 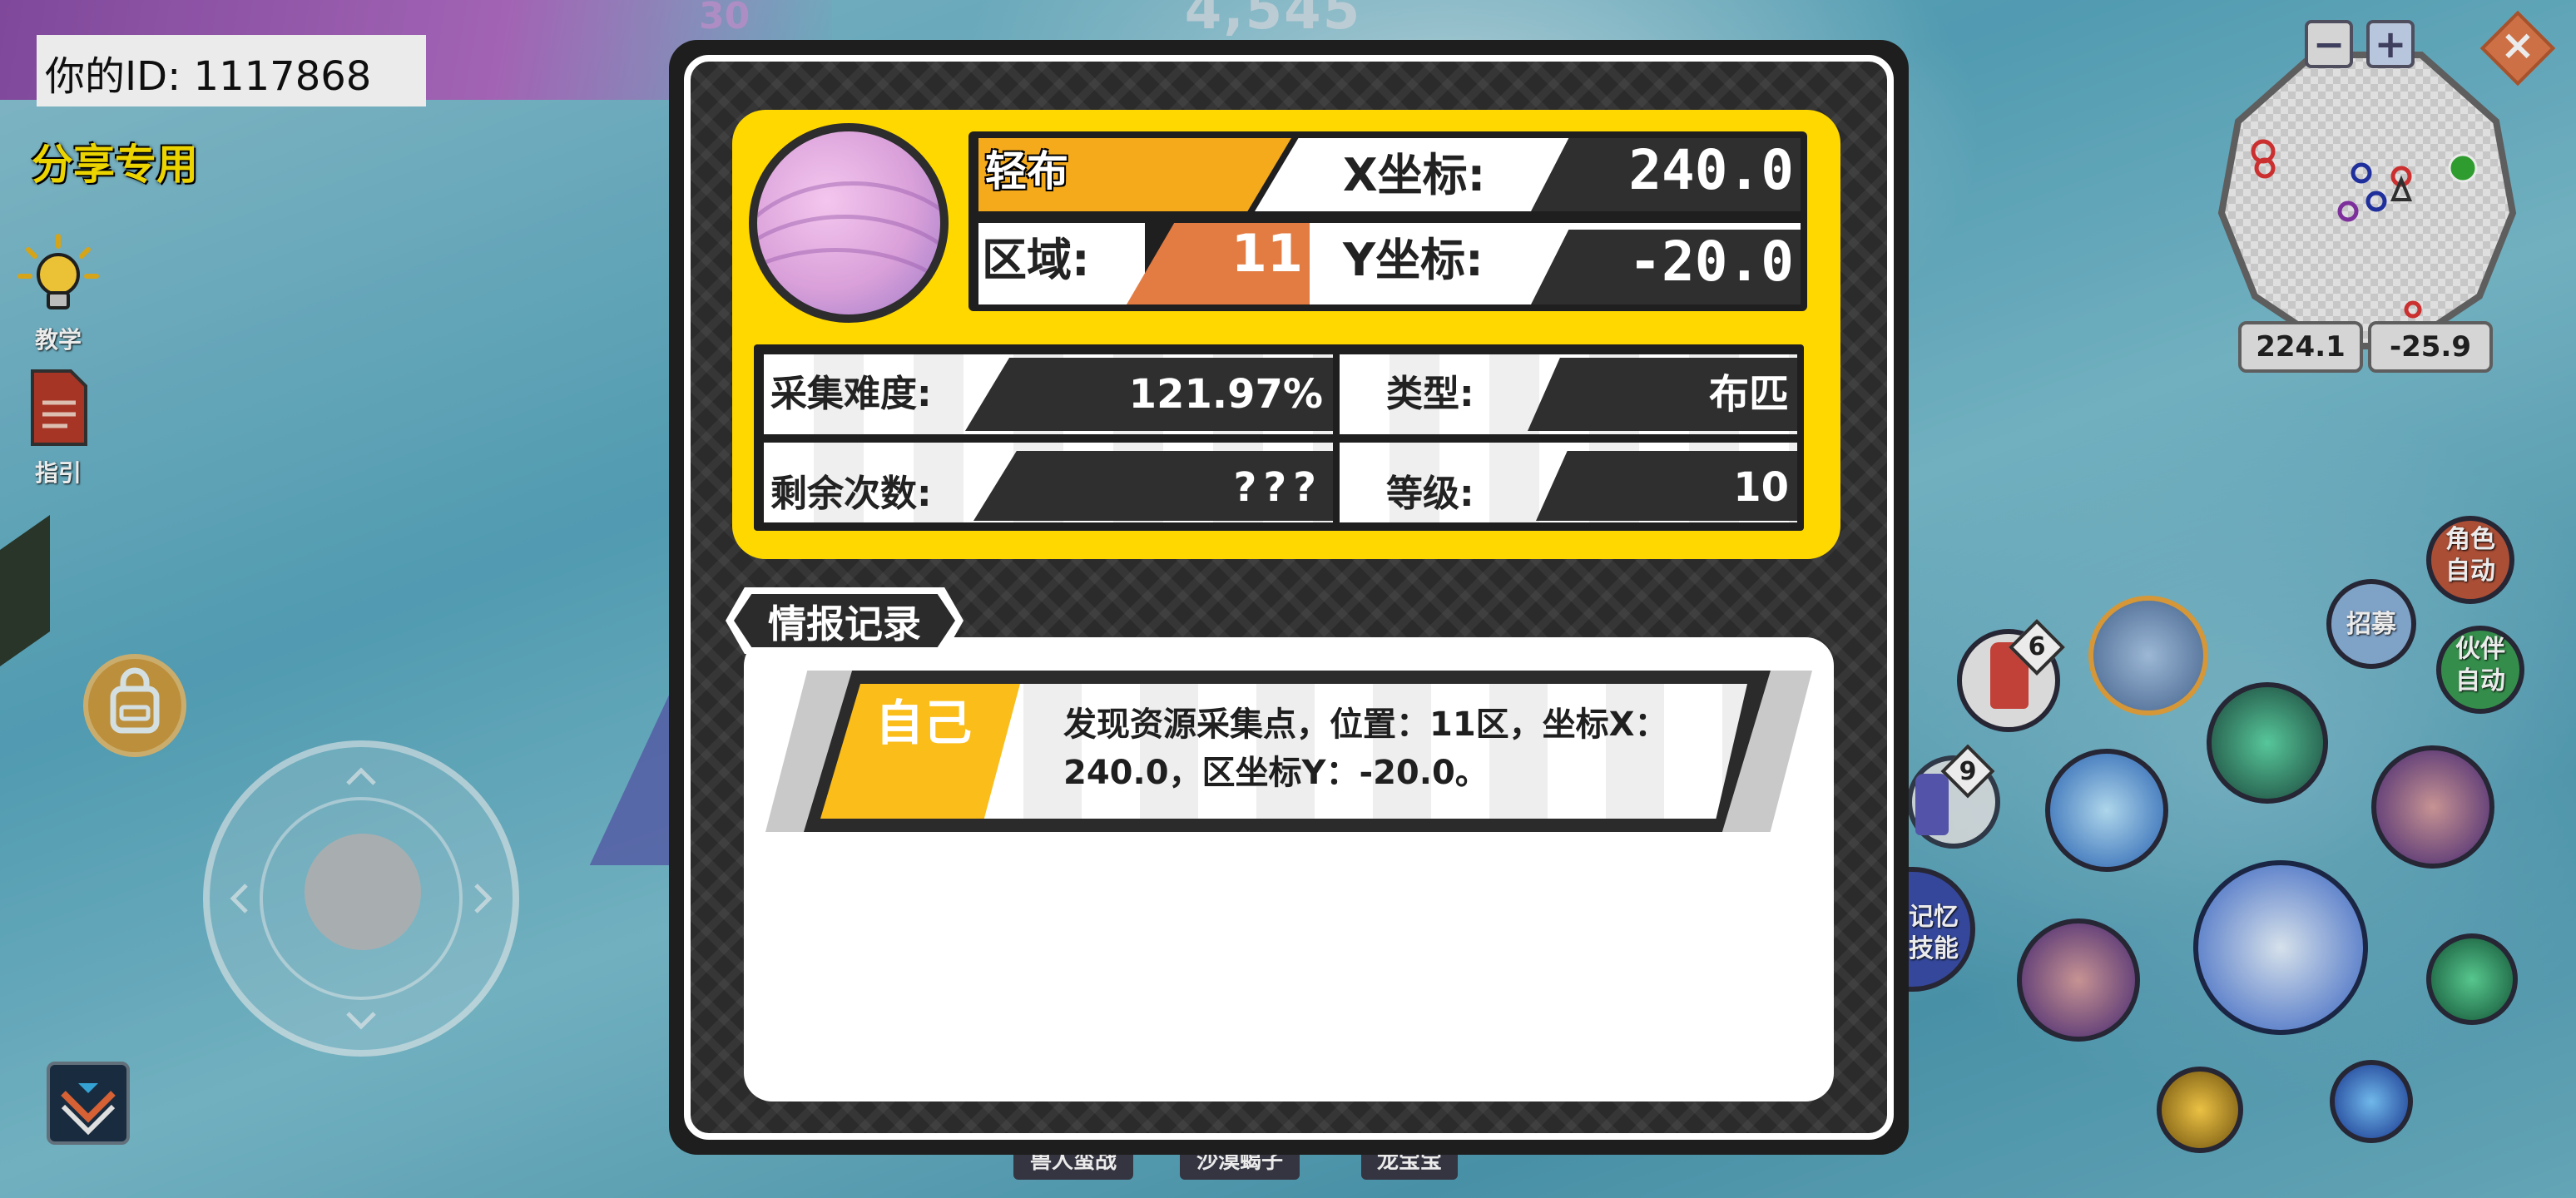 What do you see at coordinates (1026, 172) in the screenshot?
I see `resource-name: 轻布` at bounding box center [1026, 172].